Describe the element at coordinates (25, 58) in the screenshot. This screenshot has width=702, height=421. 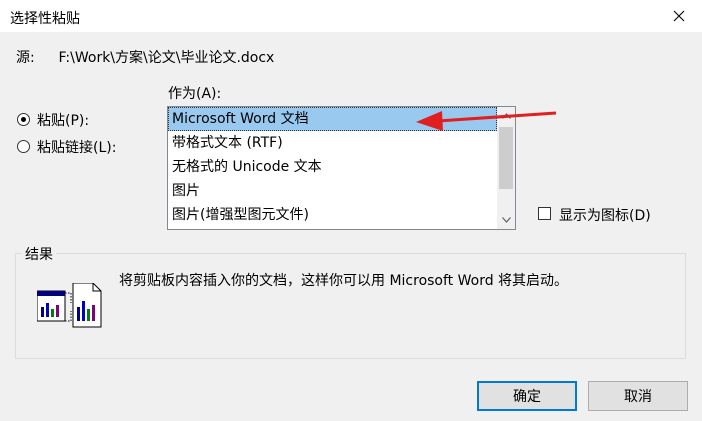
I see `source-label: 源:` at that location.